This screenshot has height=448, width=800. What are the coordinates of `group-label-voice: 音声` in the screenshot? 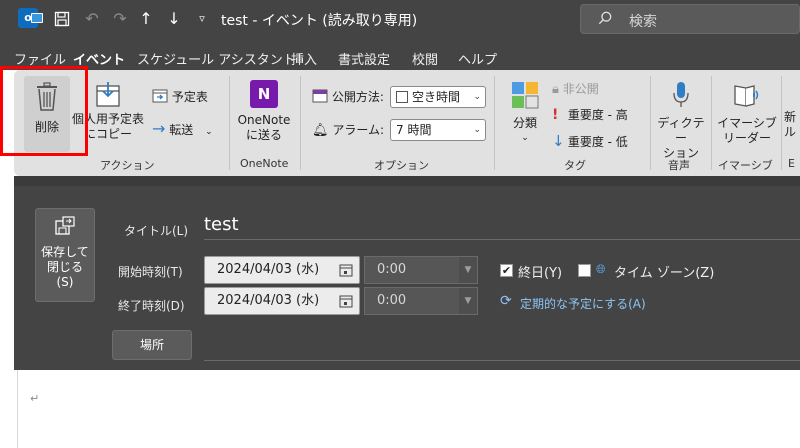 It's located at (679, 165).